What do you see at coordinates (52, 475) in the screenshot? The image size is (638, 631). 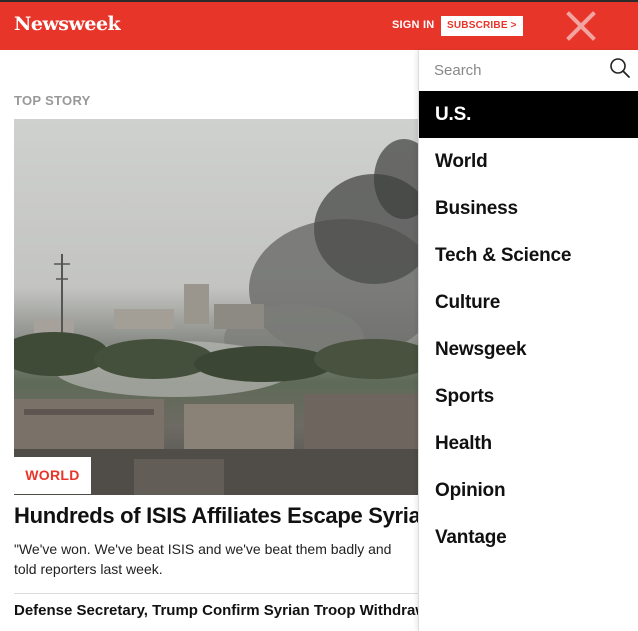 I see `category-label: WORLD` at bounding box center [52, 475].